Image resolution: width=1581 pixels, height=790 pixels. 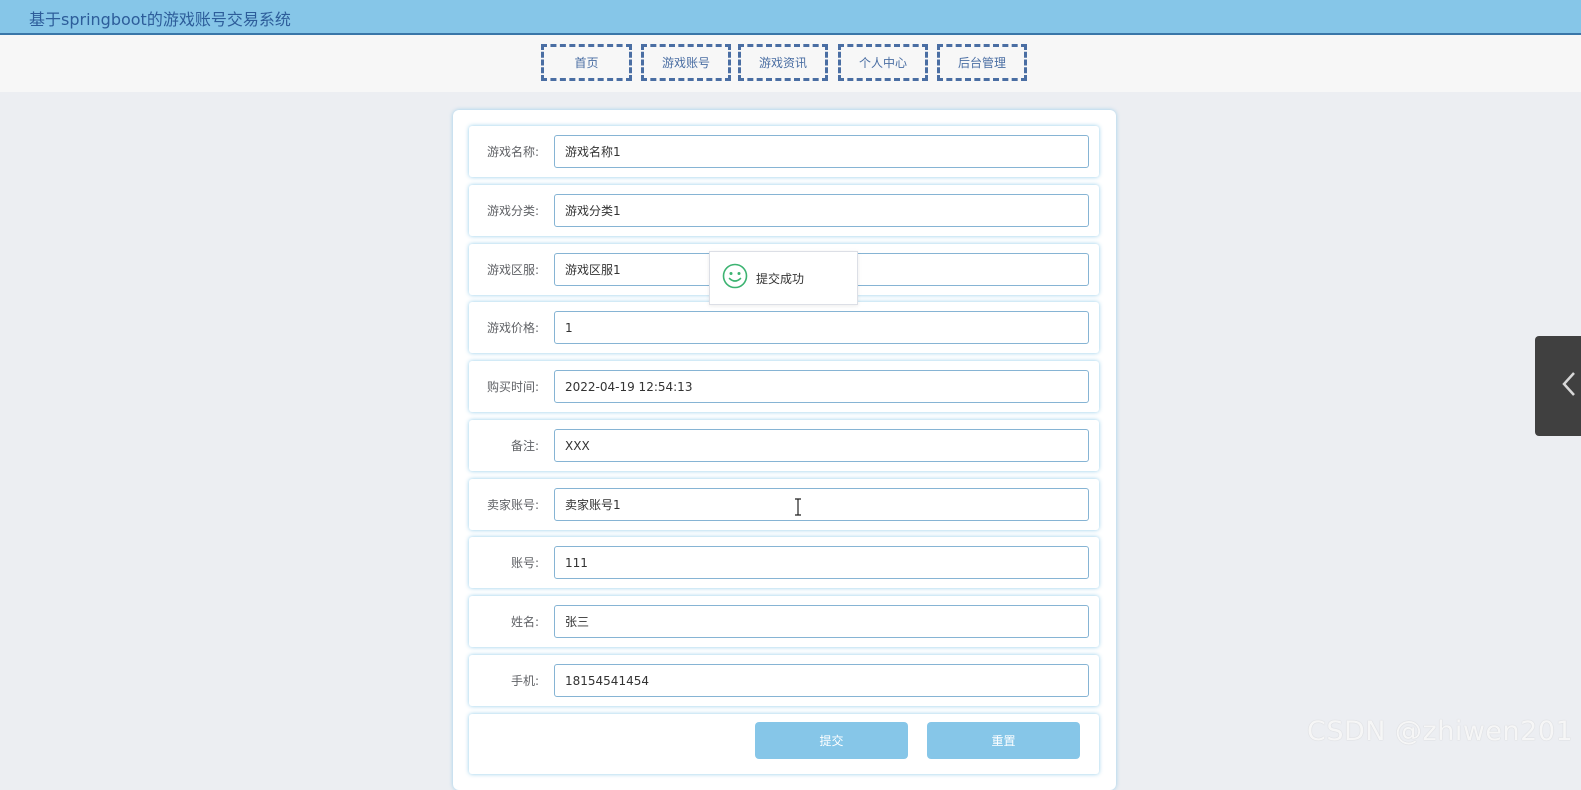 What do you see at coordinates (586, 62) in the screenshot?
I see `nav-item-home: 首页` at bounding box center [586, 62].